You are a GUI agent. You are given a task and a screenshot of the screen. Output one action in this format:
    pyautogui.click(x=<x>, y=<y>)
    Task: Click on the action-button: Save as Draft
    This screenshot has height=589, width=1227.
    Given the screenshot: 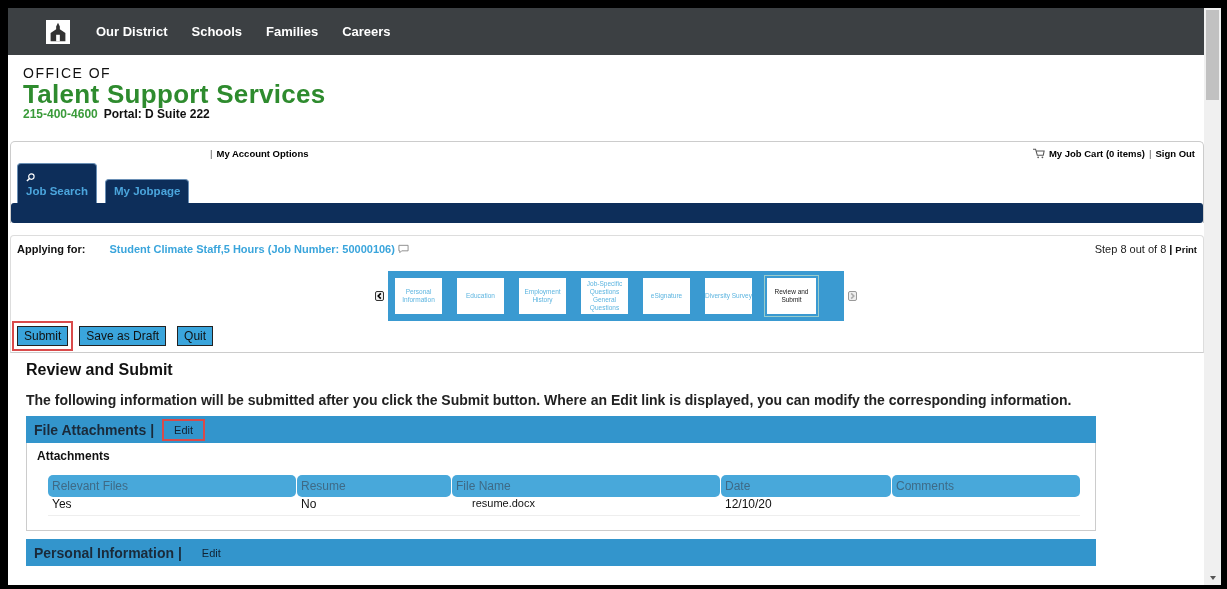 What is the action you would take?
    pyautogui.click(x=123, y=336)
    